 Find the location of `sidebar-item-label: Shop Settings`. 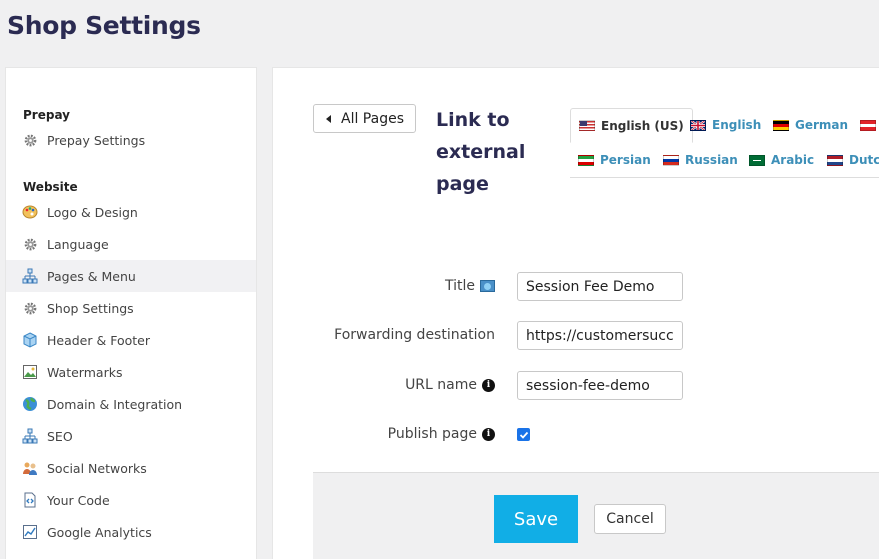

sidebar-item-label: Shop Settings is located at coordinates (90, 308).